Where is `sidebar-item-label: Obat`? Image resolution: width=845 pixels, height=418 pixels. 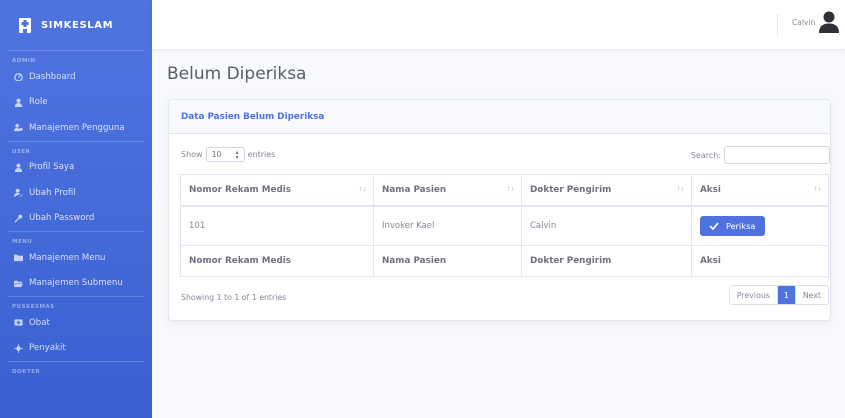 sidebar-item-label: Obat is located at coordinates (39, 322).